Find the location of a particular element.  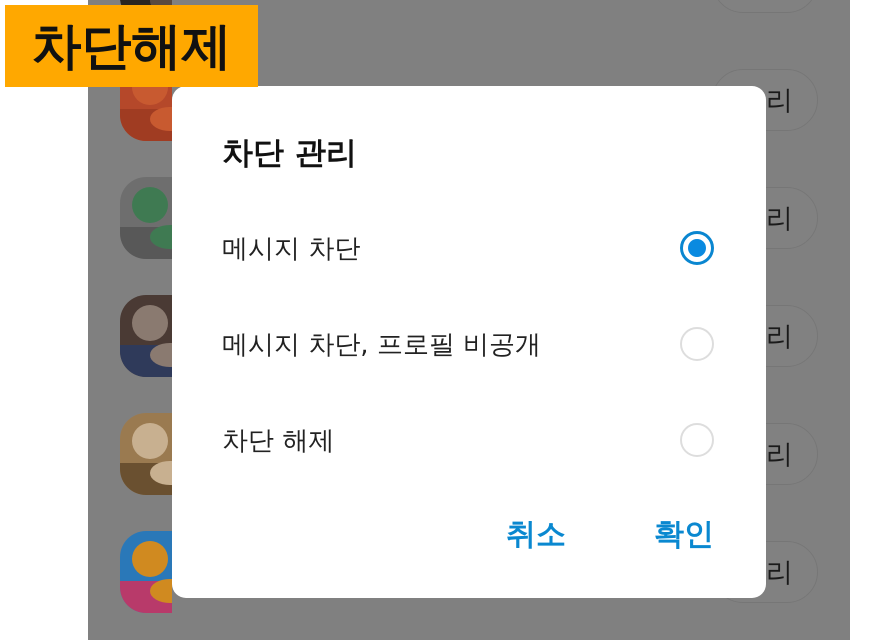

option-label: 차단 해제 is located at coordinates (278, 441).